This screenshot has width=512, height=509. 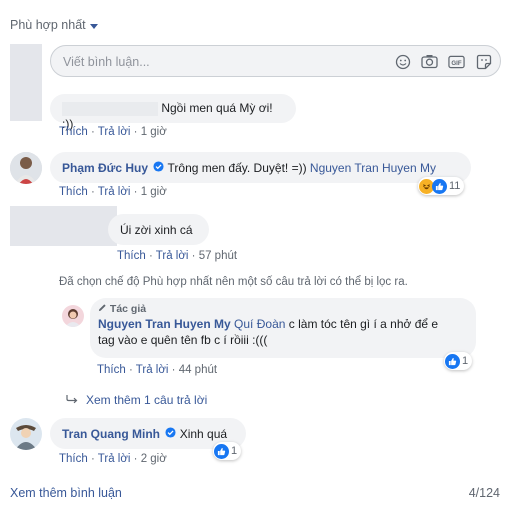 I want to click on view-more-replies: Xem thêm 1 câu trả lời, so click(x=136, y=400).